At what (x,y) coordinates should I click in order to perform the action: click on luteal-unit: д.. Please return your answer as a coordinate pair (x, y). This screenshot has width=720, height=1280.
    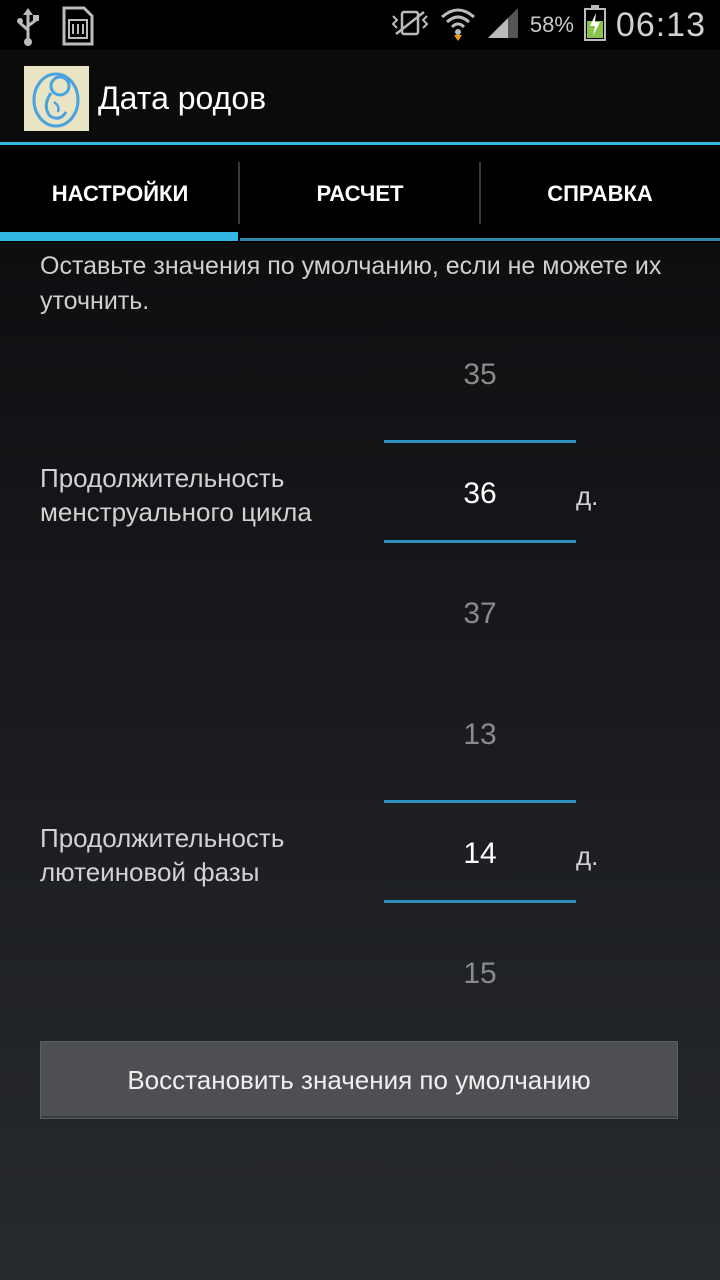
    Looking at the image, I should click on (587, 856).